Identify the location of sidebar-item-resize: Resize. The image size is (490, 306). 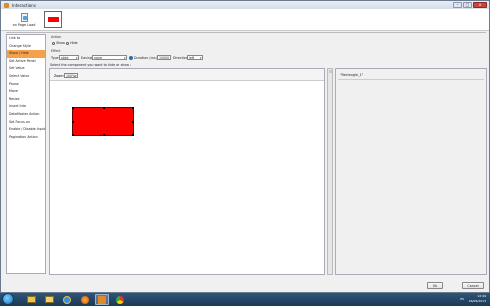
(26, 100).